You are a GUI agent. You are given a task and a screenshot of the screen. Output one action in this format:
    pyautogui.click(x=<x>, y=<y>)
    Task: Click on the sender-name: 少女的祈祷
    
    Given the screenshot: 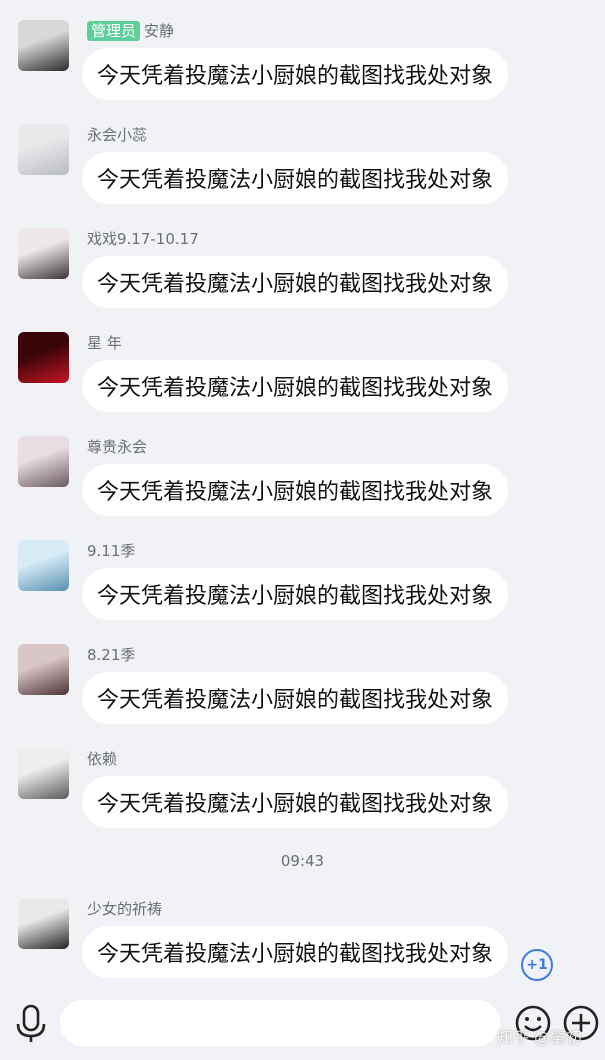 What is the action you would take?
    pyautogui.click(x=124, y=909)
    